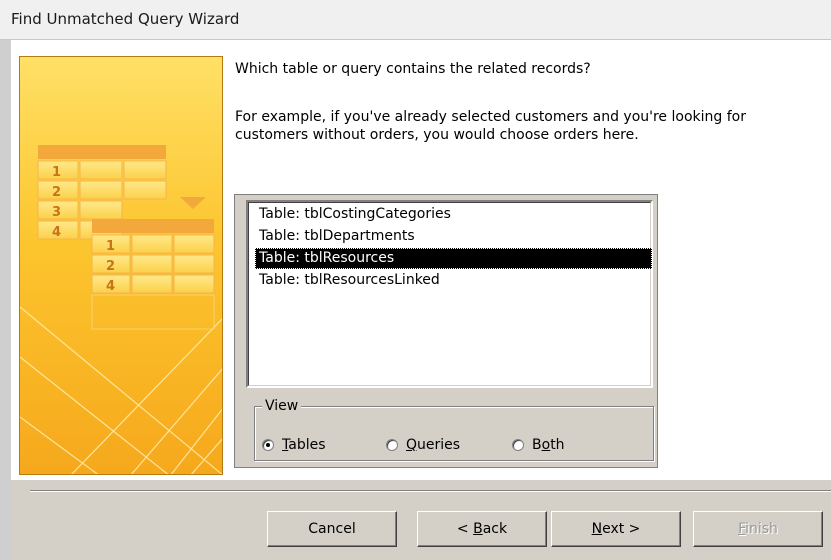  What do you see at coordinates (430, 491) in the screenshot?
I see `button-divider` at bounding box center [430, 491].